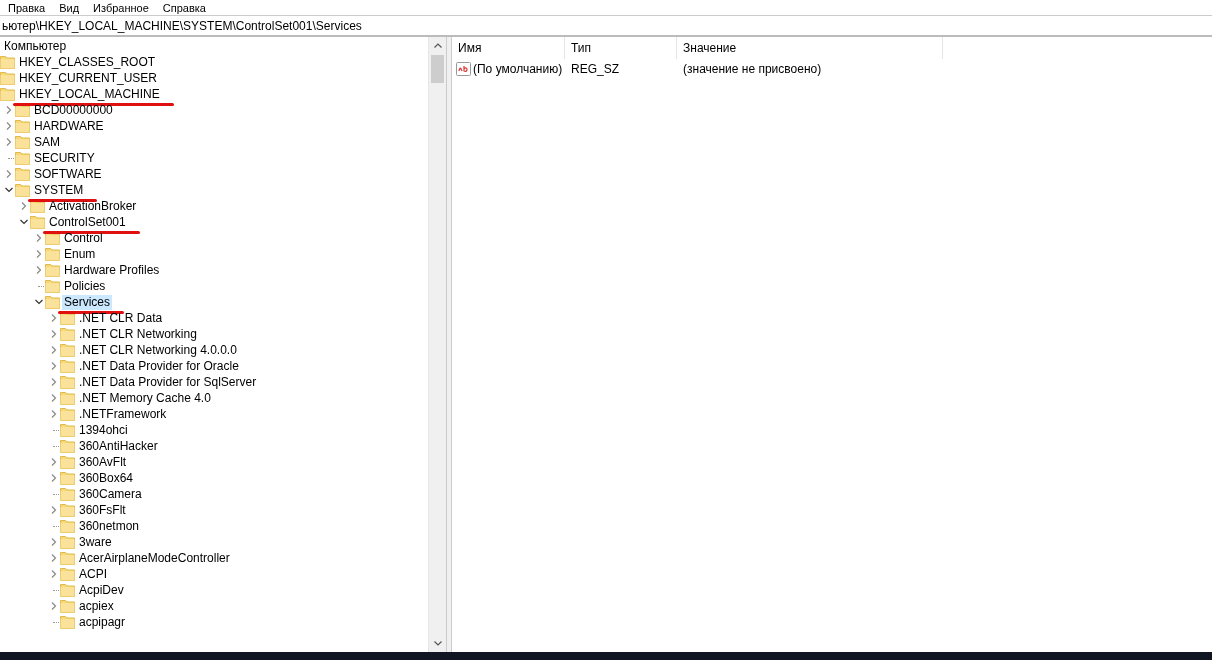 This screenshot has width=1212, height=660. I want to click on tree-item: .NET CLR Networking, so click(138, 334).